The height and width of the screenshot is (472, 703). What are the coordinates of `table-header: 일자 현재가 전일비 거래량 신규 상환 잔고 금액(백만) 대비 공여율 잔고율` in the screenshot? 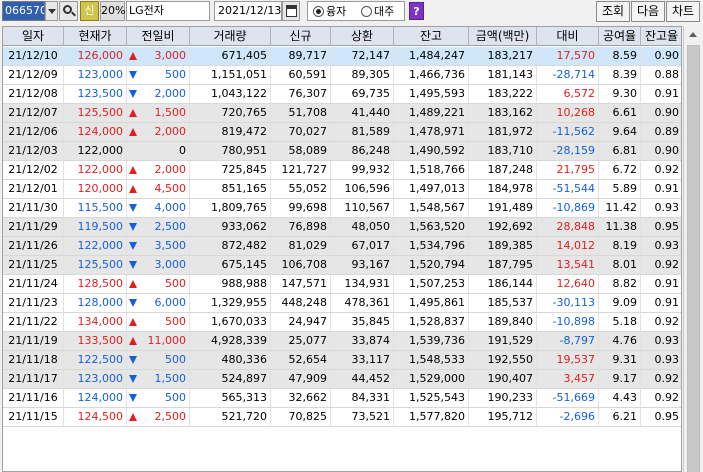 It's located at (342, 36).